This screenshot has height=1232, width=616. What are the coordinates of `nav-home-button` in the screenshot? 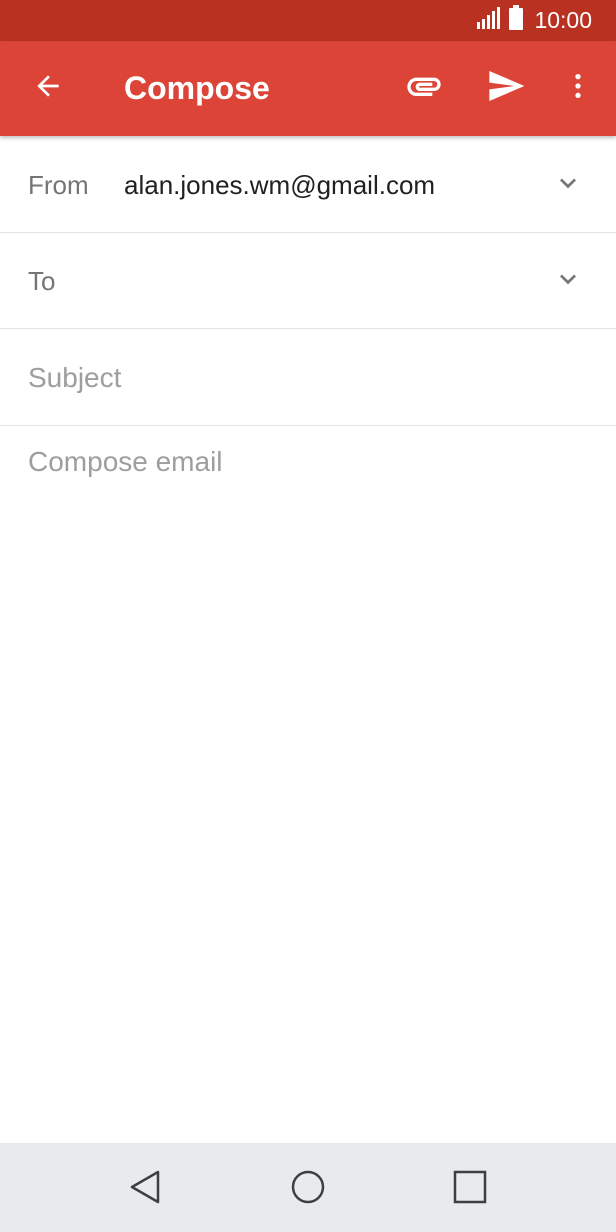 It's located at (308, 1189).